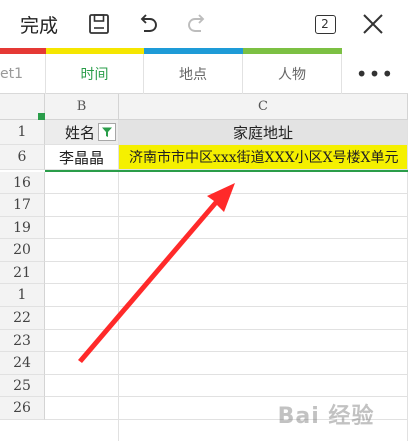 Image resolution: width=408 pixels, height=441 pixels. What do you see at coordinates (82, 107) in the screenshot?
I see `column-header-b: B` at bounding box center [82, 107].